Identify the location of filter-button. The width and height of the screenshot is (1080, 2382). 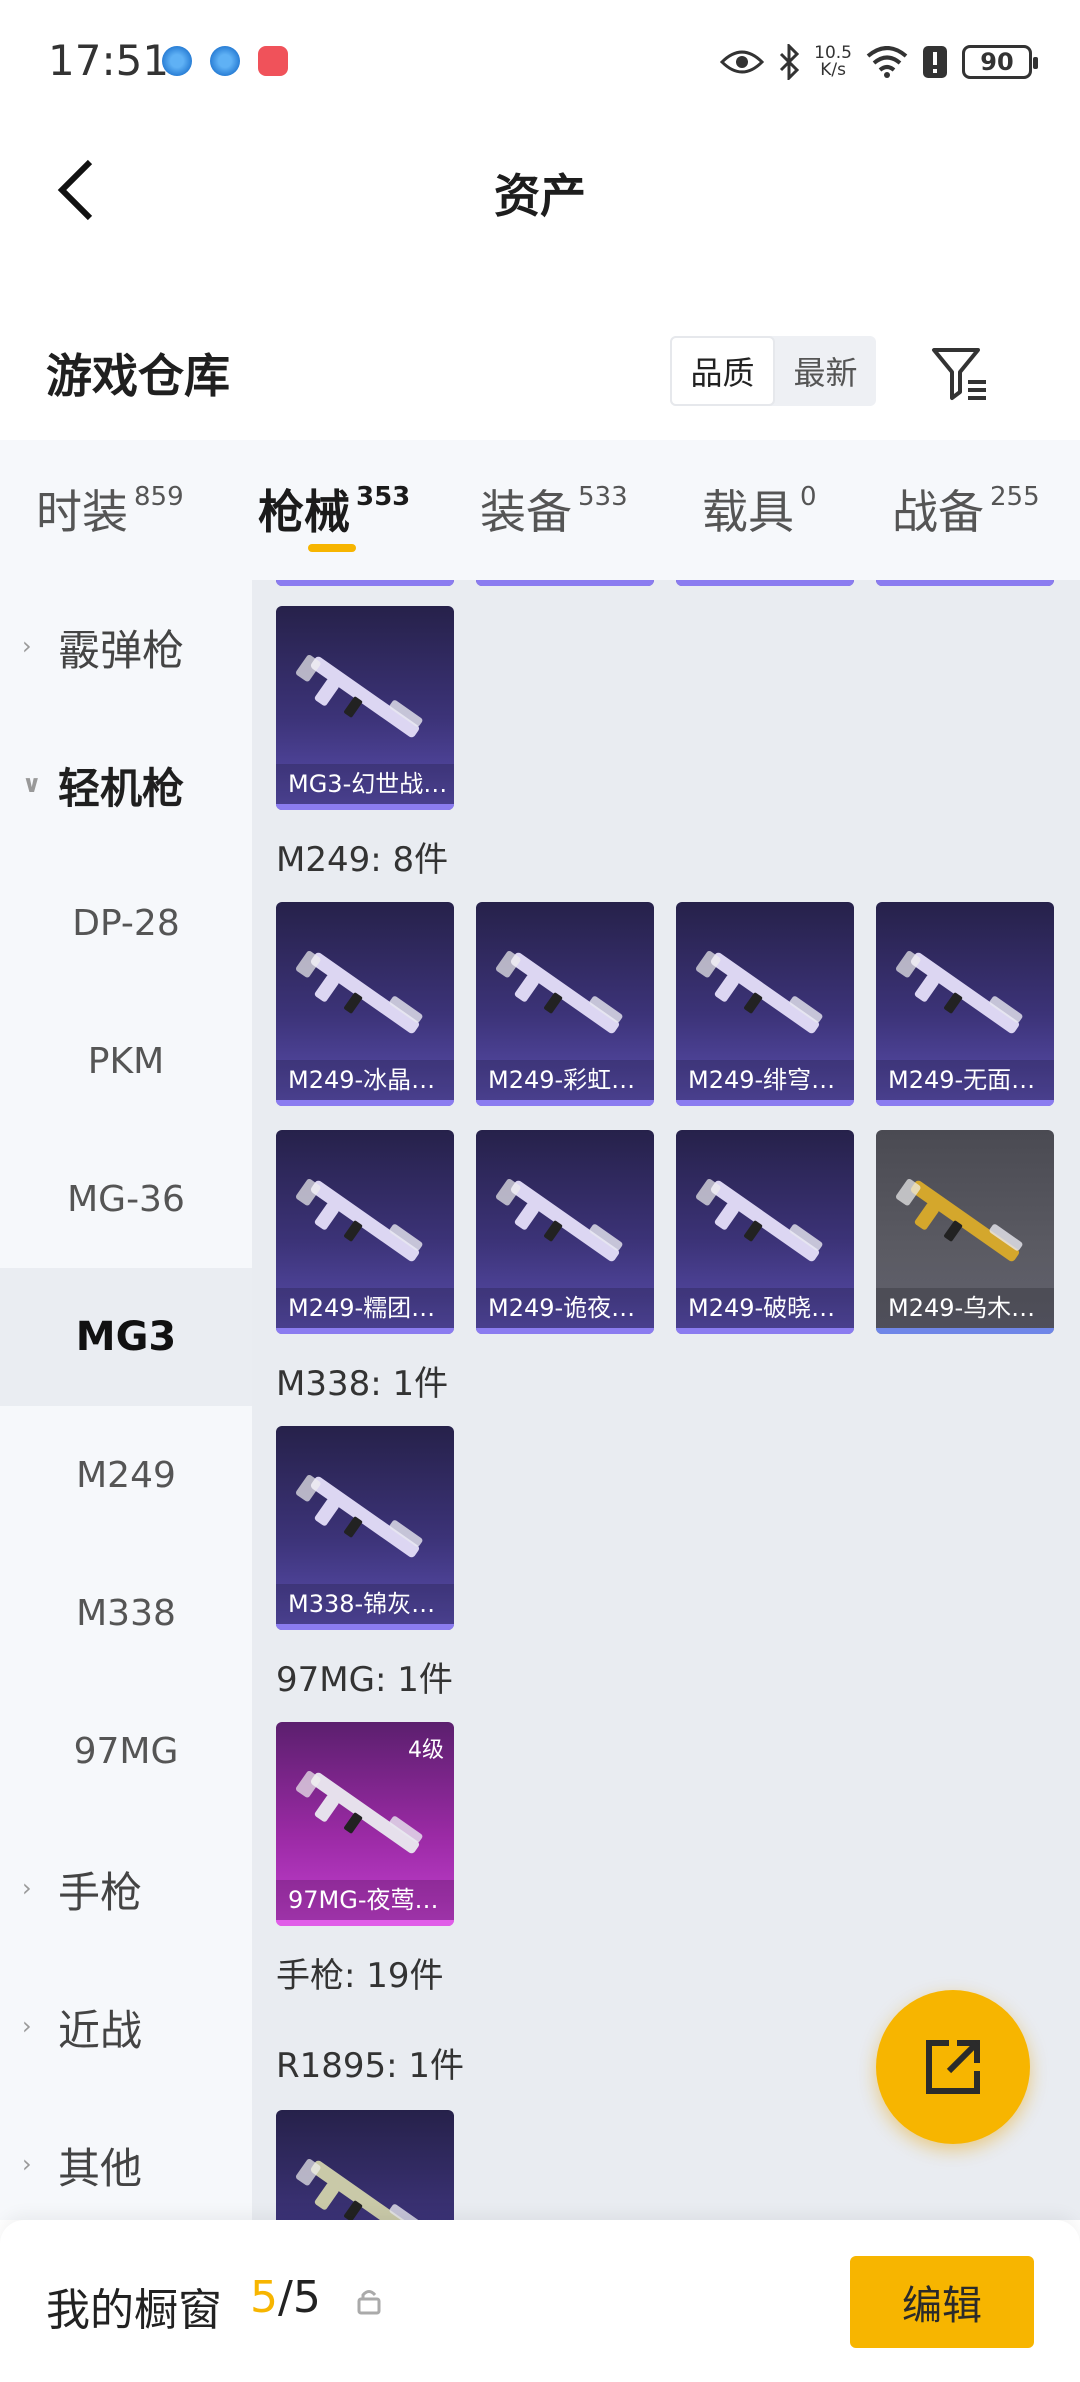
(960, 374).